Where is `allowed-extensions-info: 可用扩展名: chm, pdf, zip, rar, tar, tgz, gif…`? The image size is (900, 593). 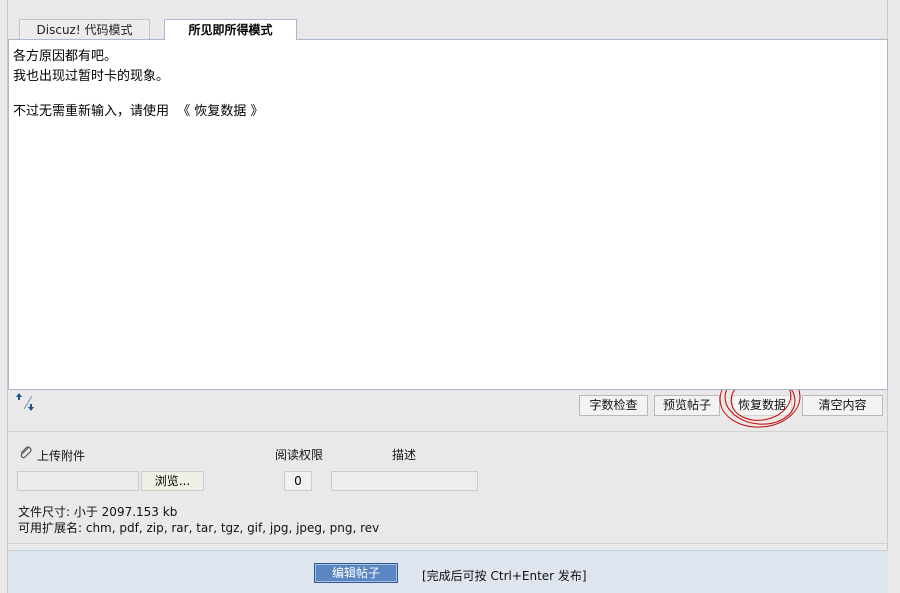 allowed-extensions-info: 可用扩展名: chm, pdf, zip, rar, tar, tgz, gif… is located at coordinates (199, 528).